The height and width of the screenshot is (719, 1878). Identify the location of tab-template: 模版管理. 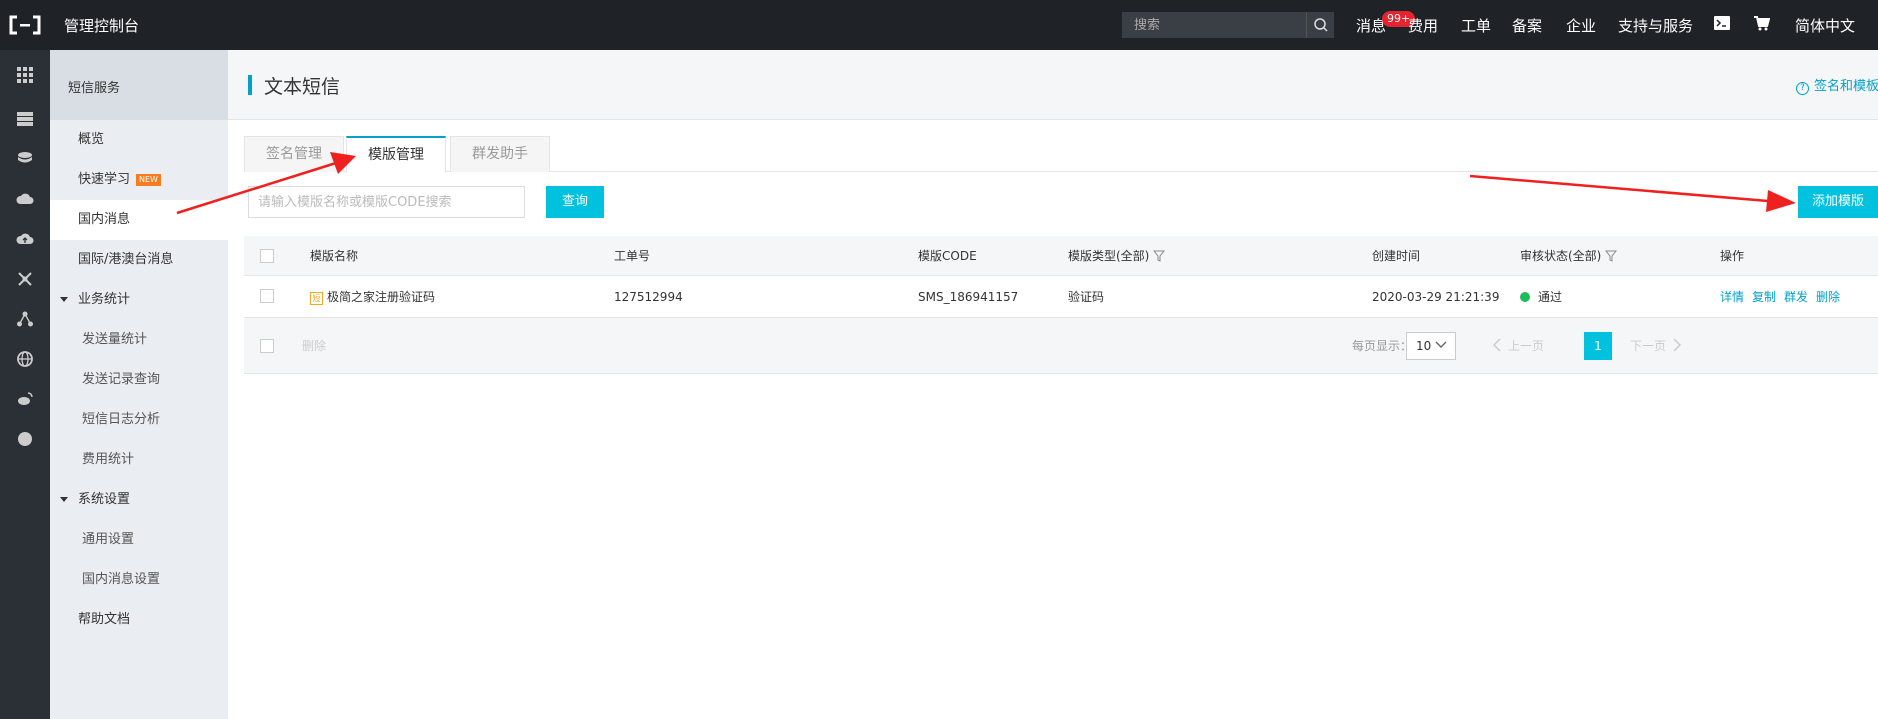
(396, 154).